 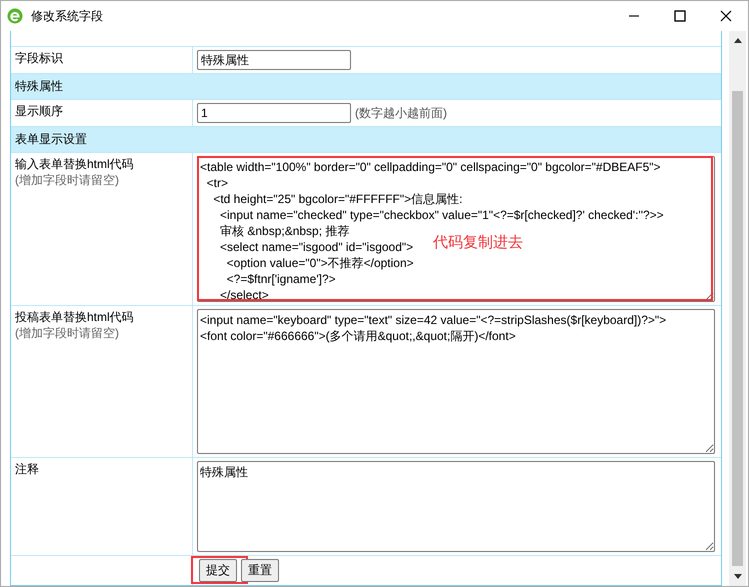 I want to click on field-label: 显示顺序, so click(x=39, y=111).